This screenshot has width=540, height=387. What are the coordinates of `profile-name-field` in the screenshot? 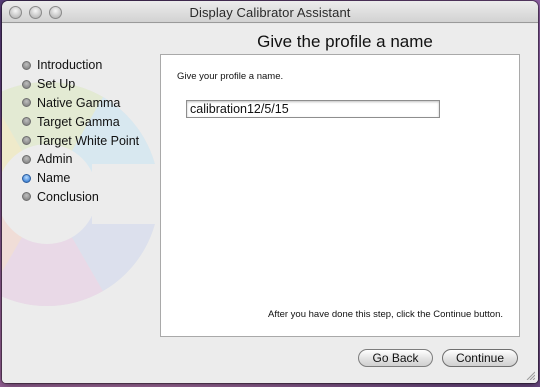 It's located at (313, 109).